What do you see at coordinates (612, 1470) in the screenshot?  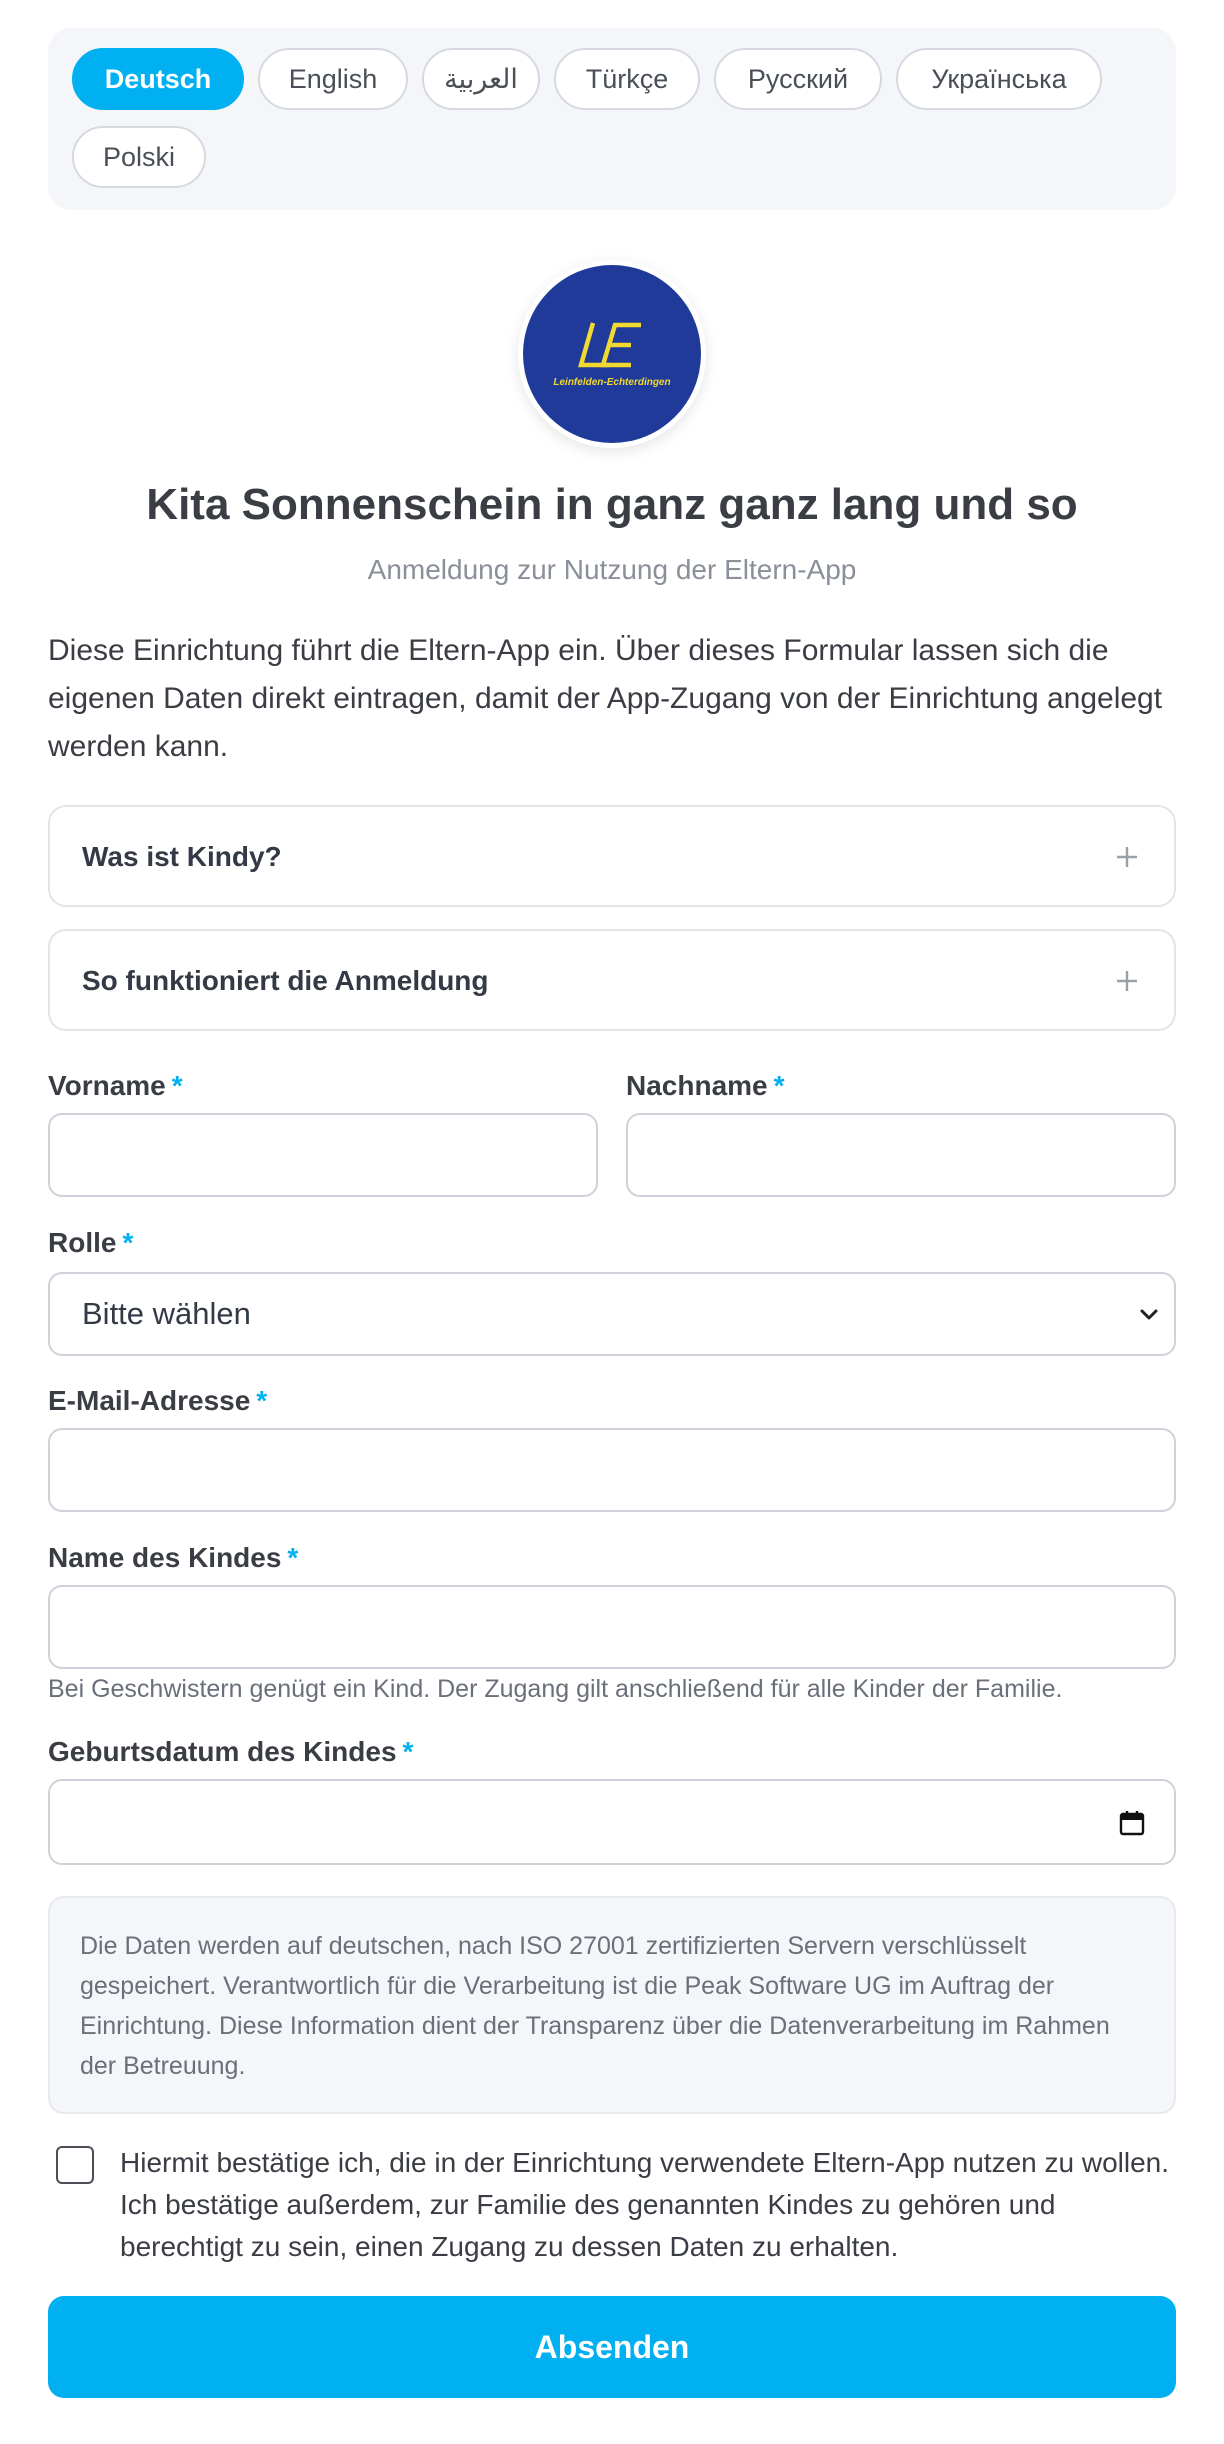 I see `email-input` at bounding box center [612, 1470].